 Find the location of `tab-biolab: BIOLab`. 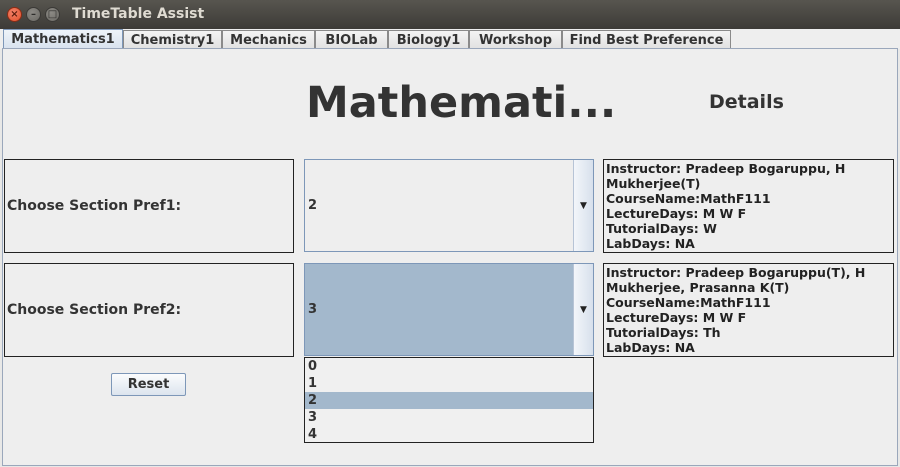

tab-biolab: BIOLab is located at coordinates (351, 39).